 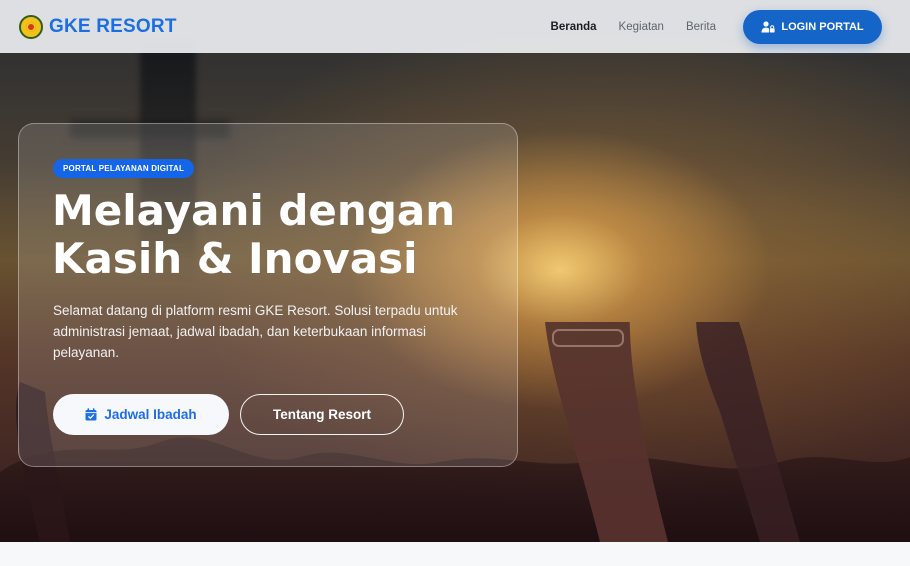 What do you see at coordinates (254, 210) in the screenshot?
I see `headline-line-1: Melayani dengan` at bounding box center [254, 210].